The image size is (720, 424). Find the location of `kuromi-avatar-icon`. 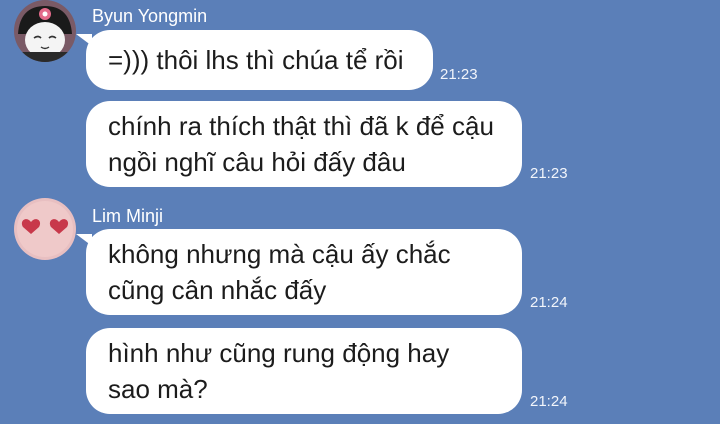

kuromi-avatar-icon is located at coordinates (45, 31).